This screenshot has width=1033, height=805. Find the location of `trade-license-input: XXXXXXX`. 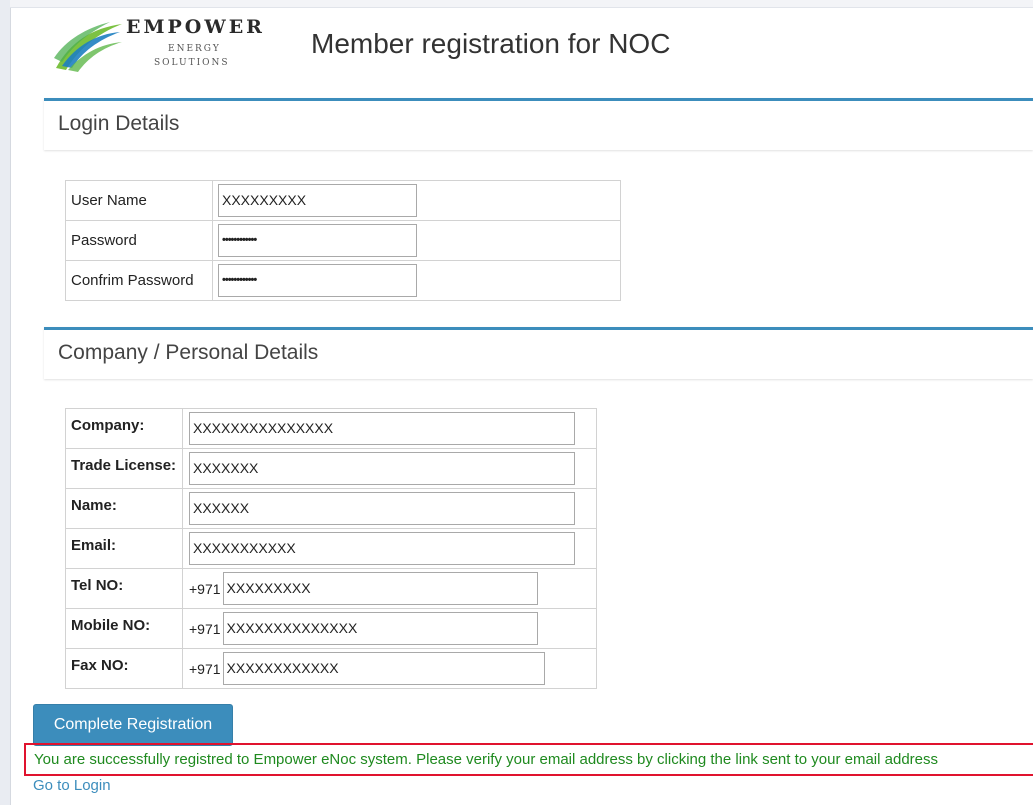

trade-license-input: XXXXXXX is located at coordinates (382, 468).